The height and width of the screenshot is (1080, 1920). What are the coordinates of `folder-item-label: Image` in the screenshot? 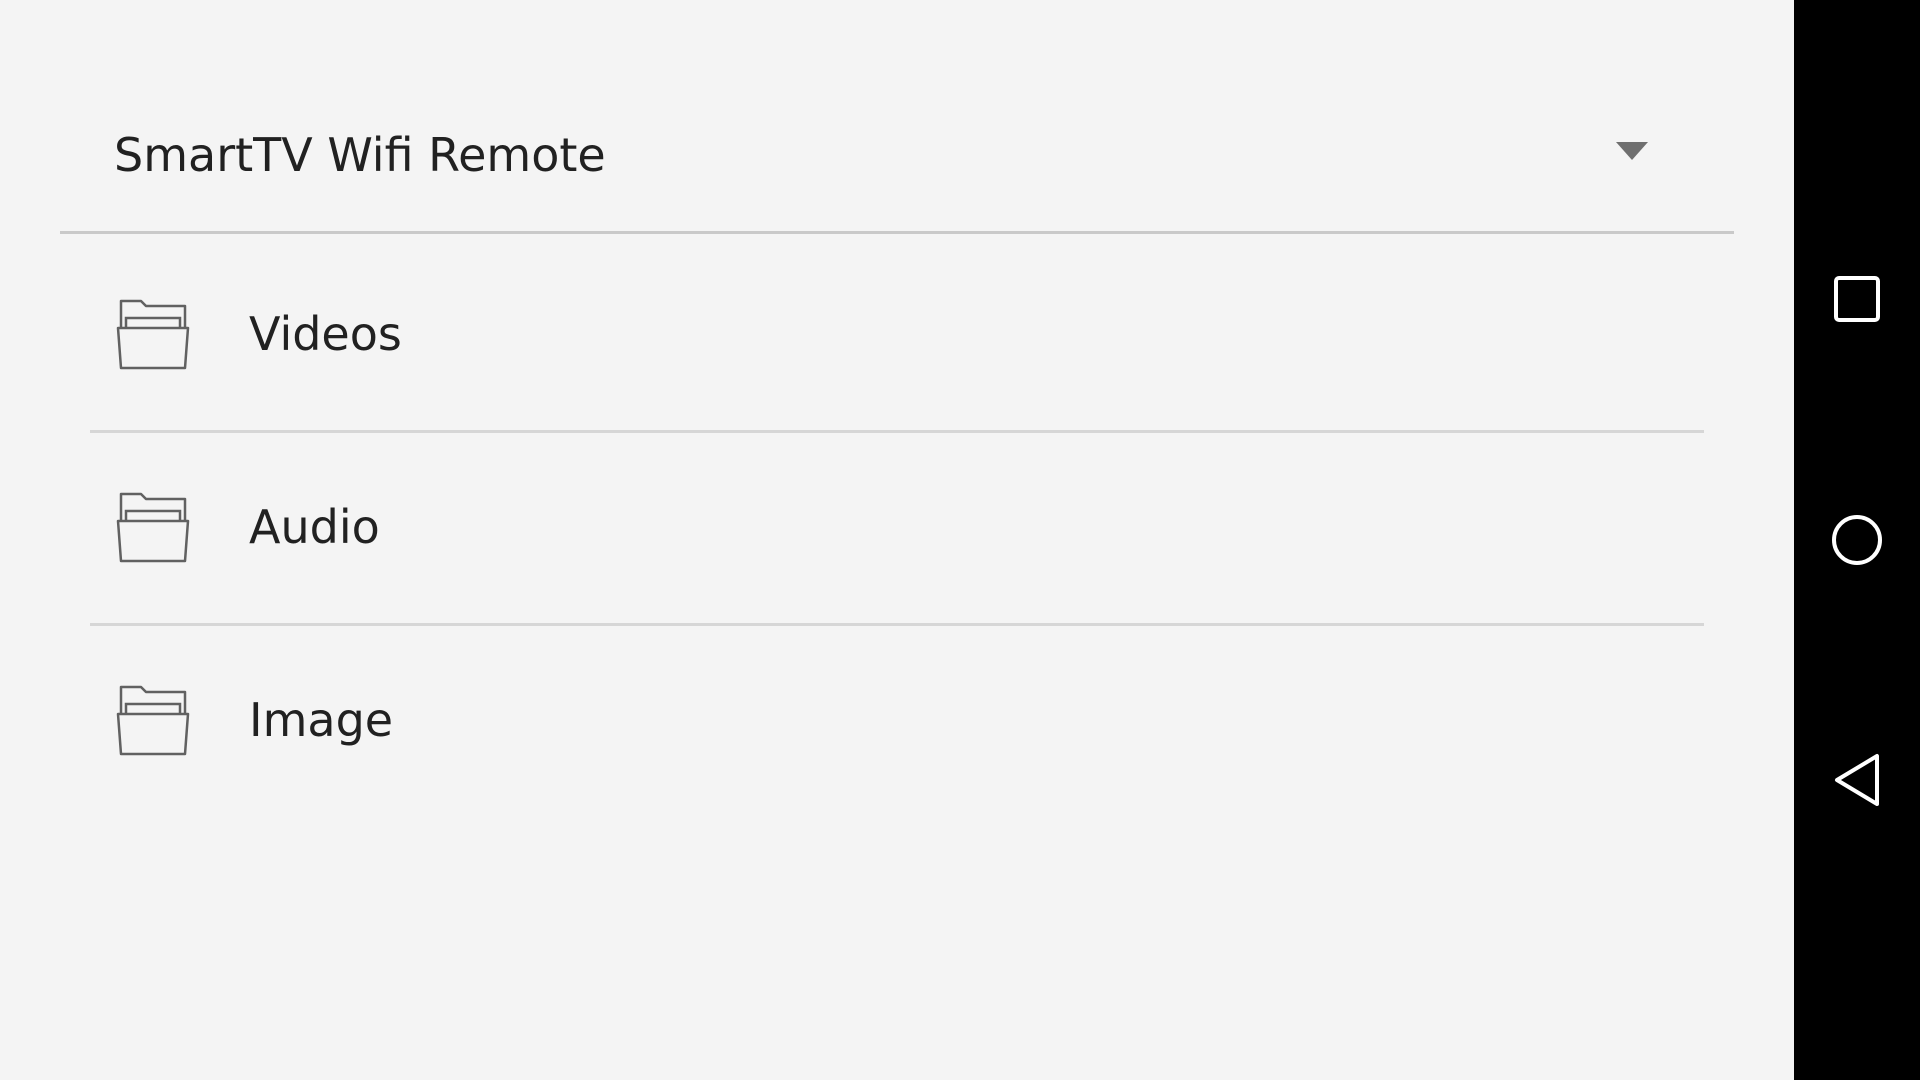 It's located at (321, 720).